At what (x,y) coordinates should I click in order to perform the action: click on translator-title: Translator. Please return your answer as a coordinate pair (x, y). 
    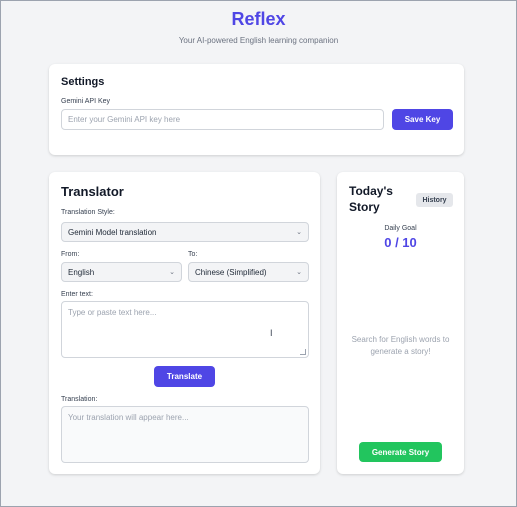
    Looking at the image, I should click on (92, 191).